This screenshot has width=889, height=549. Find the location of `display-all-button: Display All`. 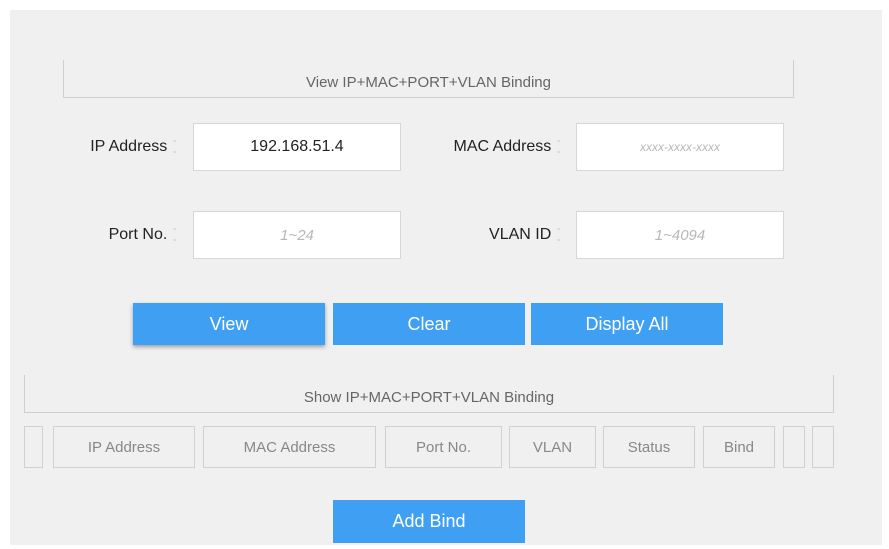

display-all-button: Display All is located at coordinates (627, 324).